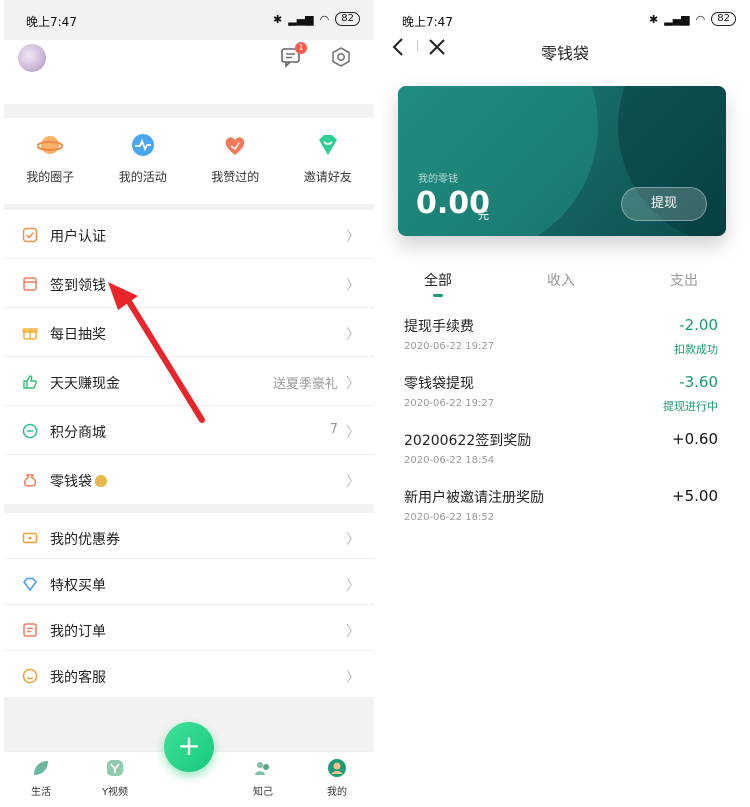 Image resolution: width=750 pixels, height=807 pixels. I want to click on menu-user-verification: 用户认证 〉, so click(189, 234).